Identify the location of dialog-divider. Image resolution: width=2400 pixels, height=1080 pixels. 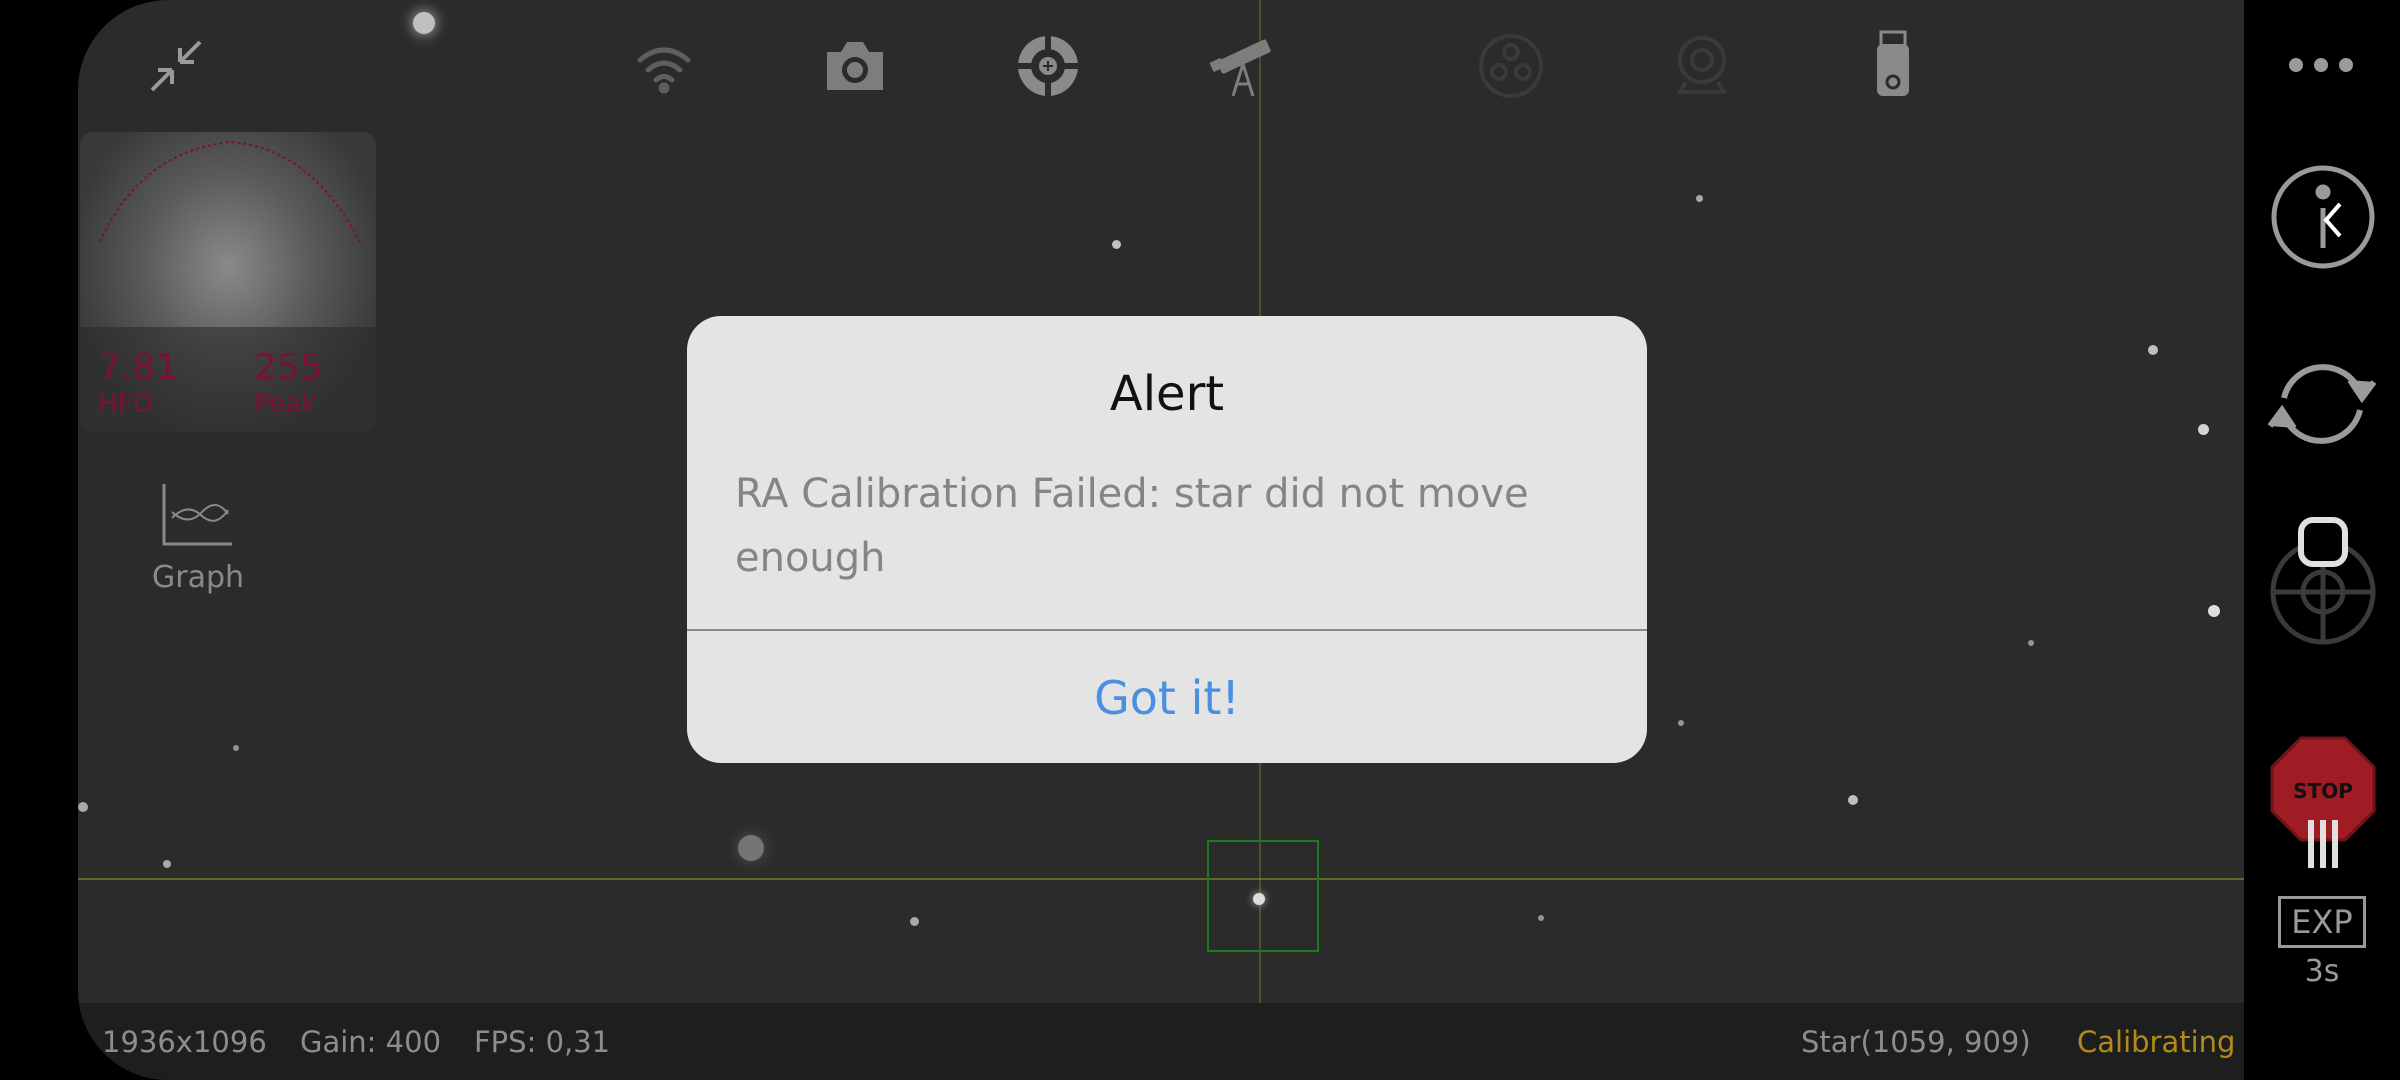
(1167, 630).